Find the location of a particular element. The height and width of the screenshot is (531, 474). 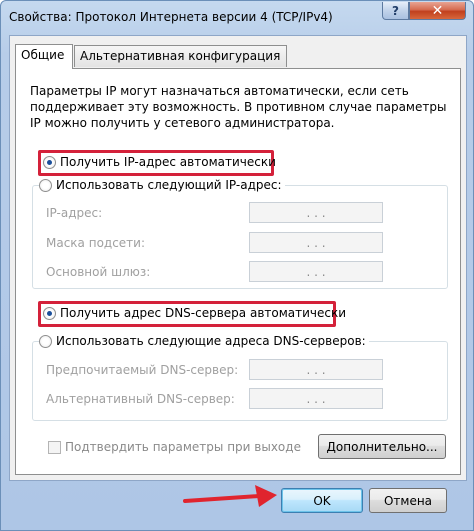

close-button: ✕ is located at coordinates (437, 11).